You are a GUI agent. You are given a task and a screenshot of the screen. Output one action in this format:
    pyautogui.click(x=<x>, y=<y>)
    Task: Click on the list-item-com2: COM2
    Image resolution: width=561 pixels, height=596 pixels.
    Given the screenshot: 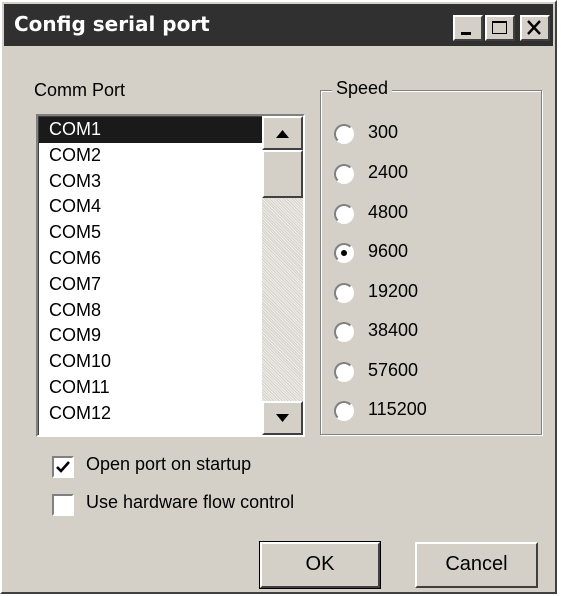 What is the action you would take?
    pyautogui.click(x=150, y=156)
    